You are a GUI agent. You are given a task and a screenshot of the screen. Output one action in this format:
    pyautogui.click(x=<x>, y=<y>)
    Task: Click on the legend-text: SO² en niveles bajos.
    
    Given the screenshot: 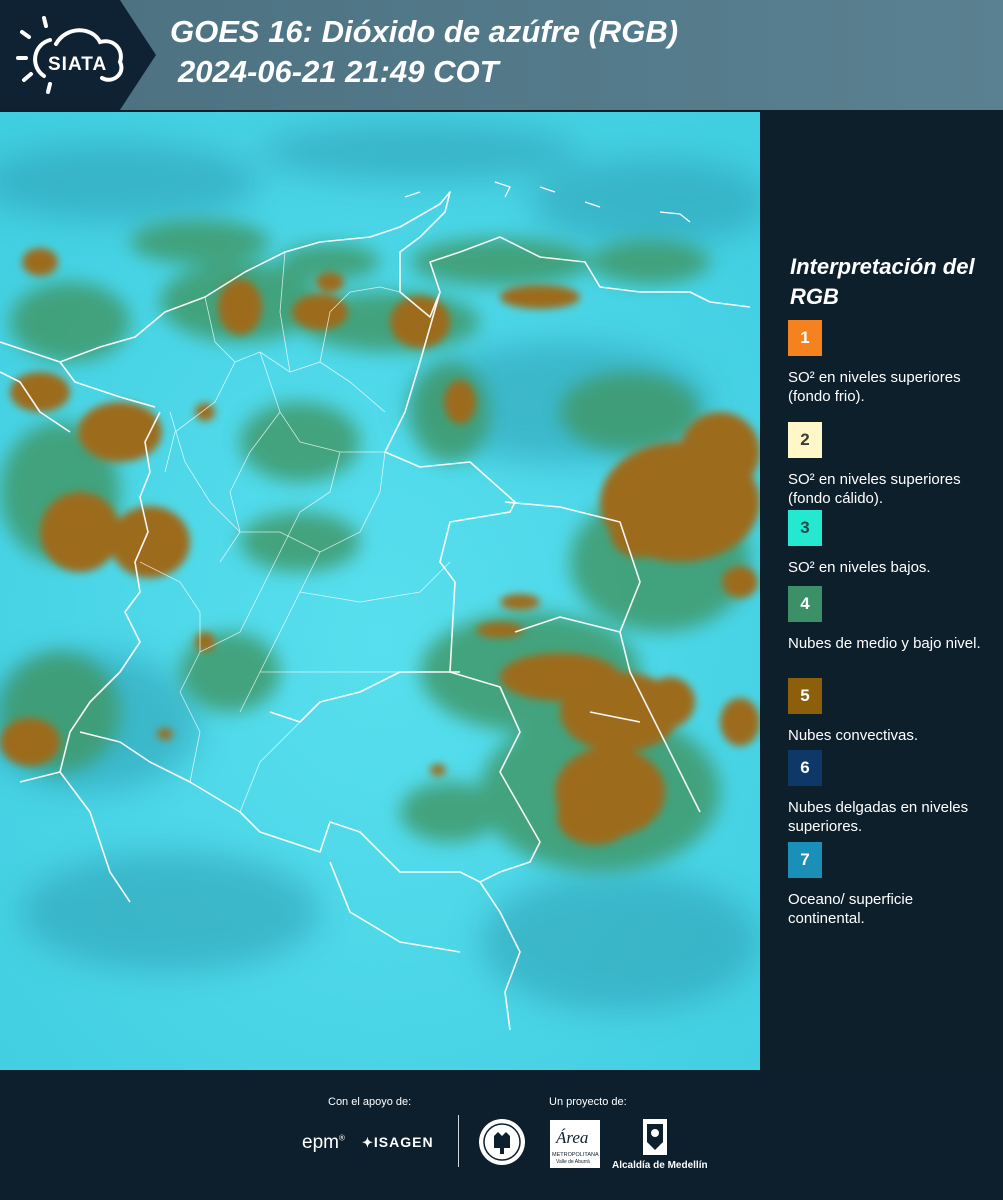 What is the action you would take?
    pyautogui.click(x=859, y=567)
    